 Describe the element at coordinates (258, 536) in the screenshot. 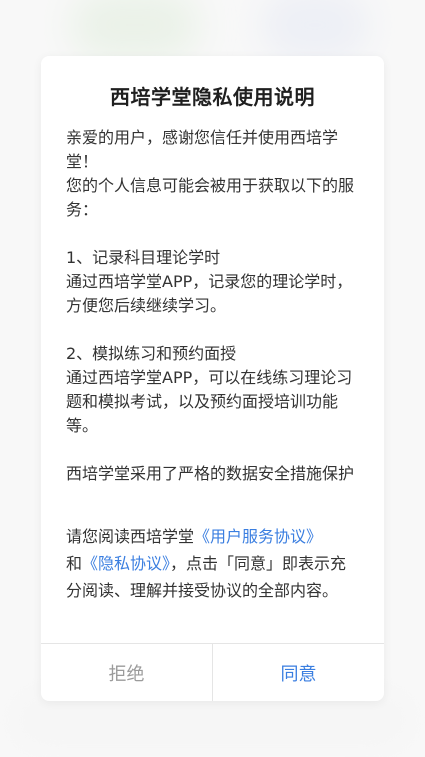

I see `user-service-agreement-link: 《用户服务协议》` at that location.